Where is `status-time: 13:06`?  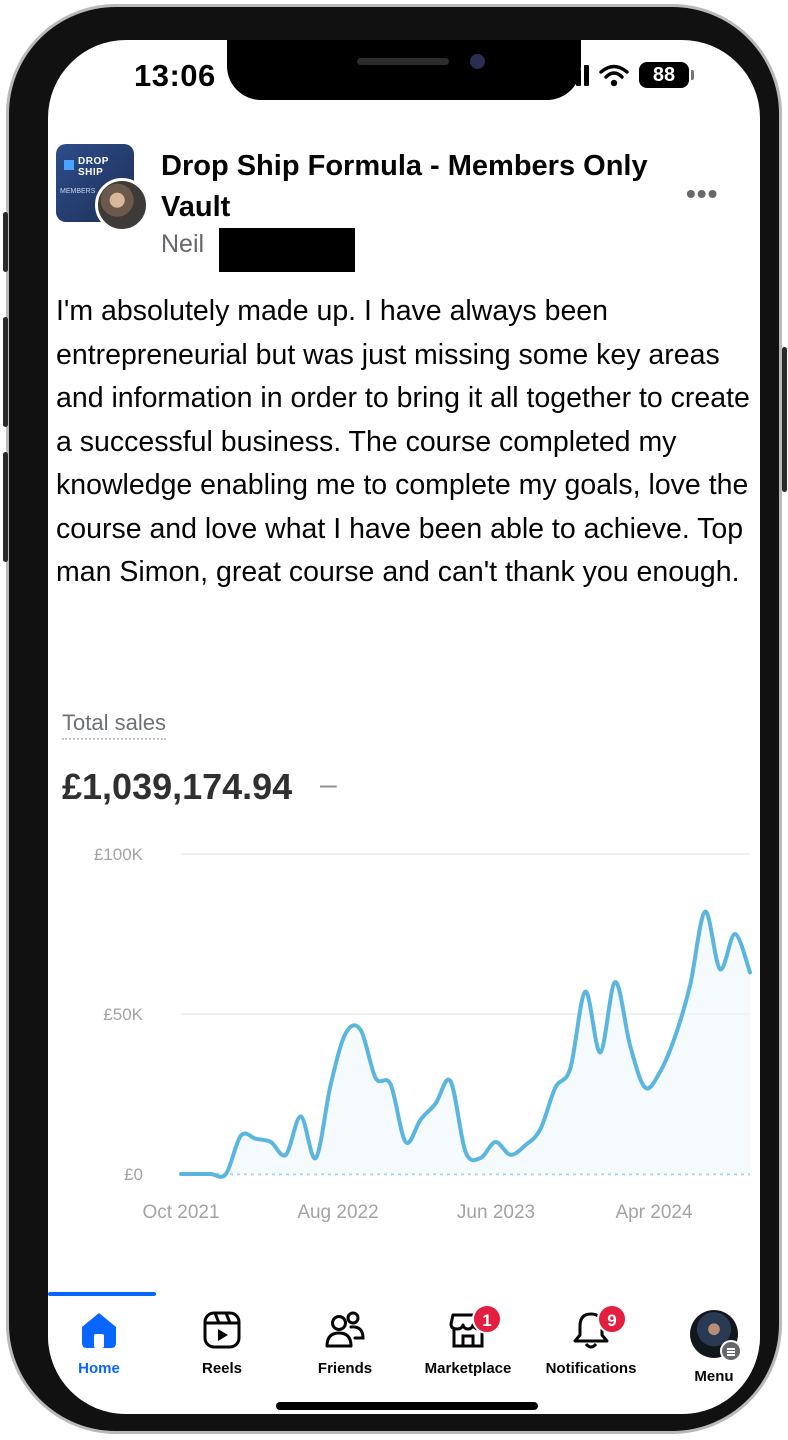
status-time: 13:06 is located at coordinates (175, 75).